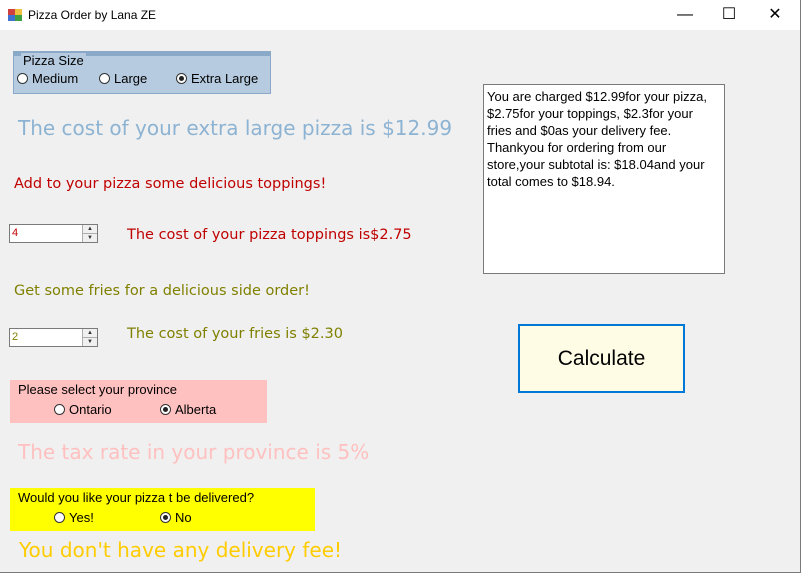 The width and height of the screenshot is (802, 575). What do you see at coordinates (90, 237) in the screenshot?
I see `toppings-down-icon: ▼` at bounding box center [90, 237].